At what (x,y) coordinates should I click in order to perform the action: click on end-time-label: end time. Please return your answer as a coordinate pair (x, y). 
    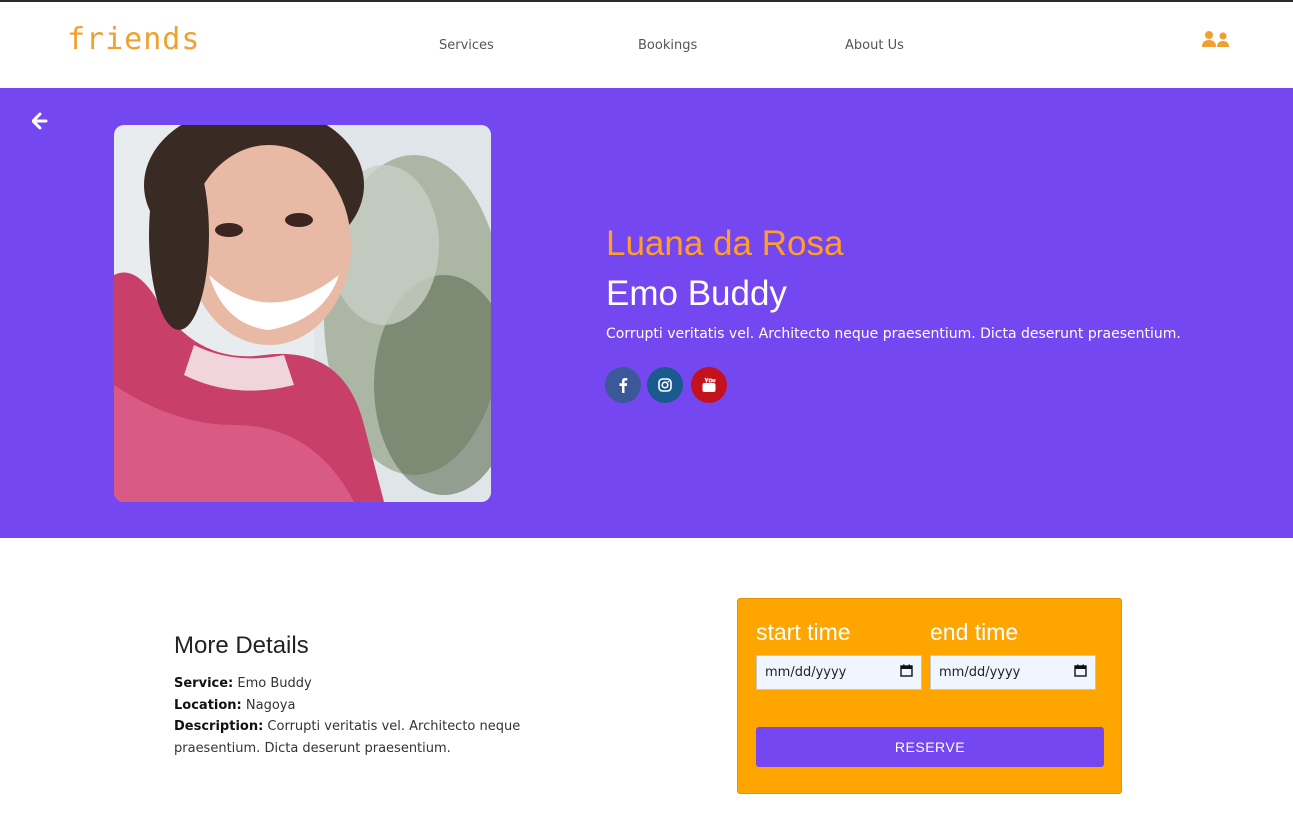
    Looking at the image, I should click on (974, 632).